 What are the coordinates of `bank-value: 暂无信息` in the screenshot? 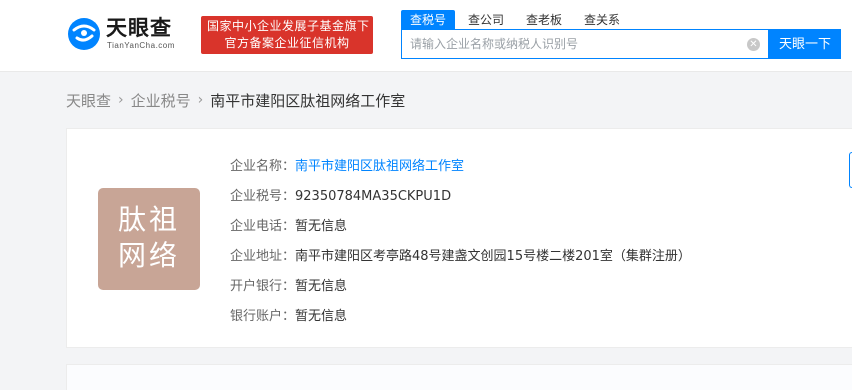 It's located at (321, 286).